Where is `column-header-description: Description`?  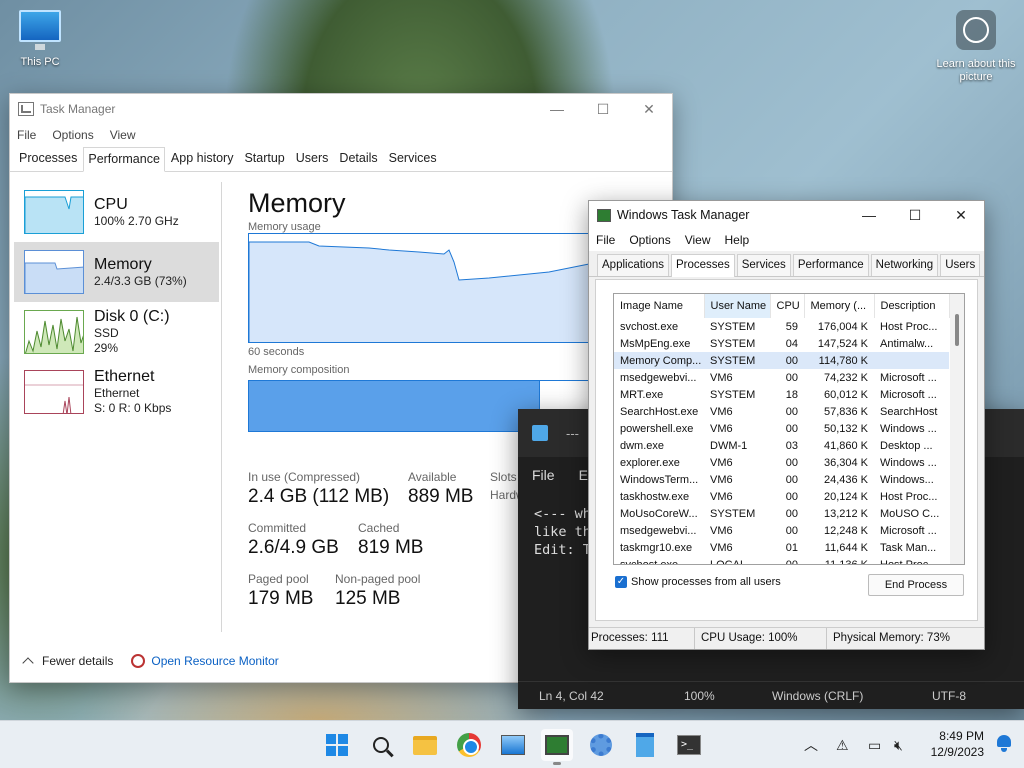 column-header-description: Description is located at coordinates (912, 306).